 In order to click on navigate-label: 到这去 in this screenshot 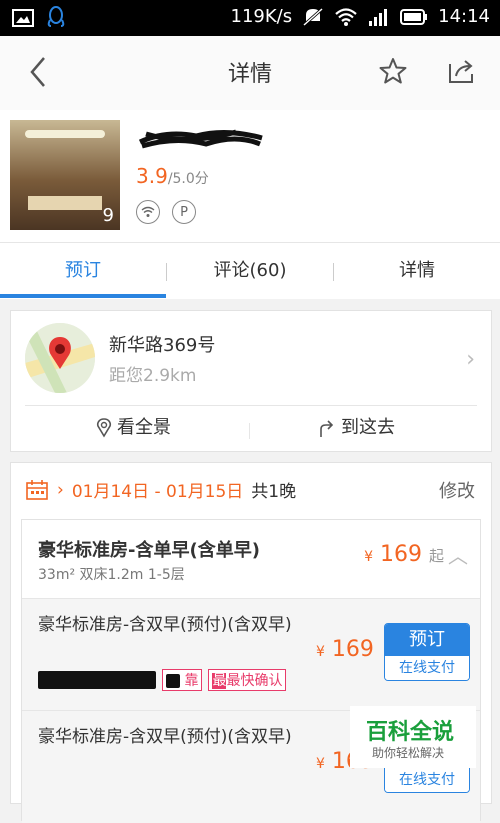, I will do `click(368, 427)`.